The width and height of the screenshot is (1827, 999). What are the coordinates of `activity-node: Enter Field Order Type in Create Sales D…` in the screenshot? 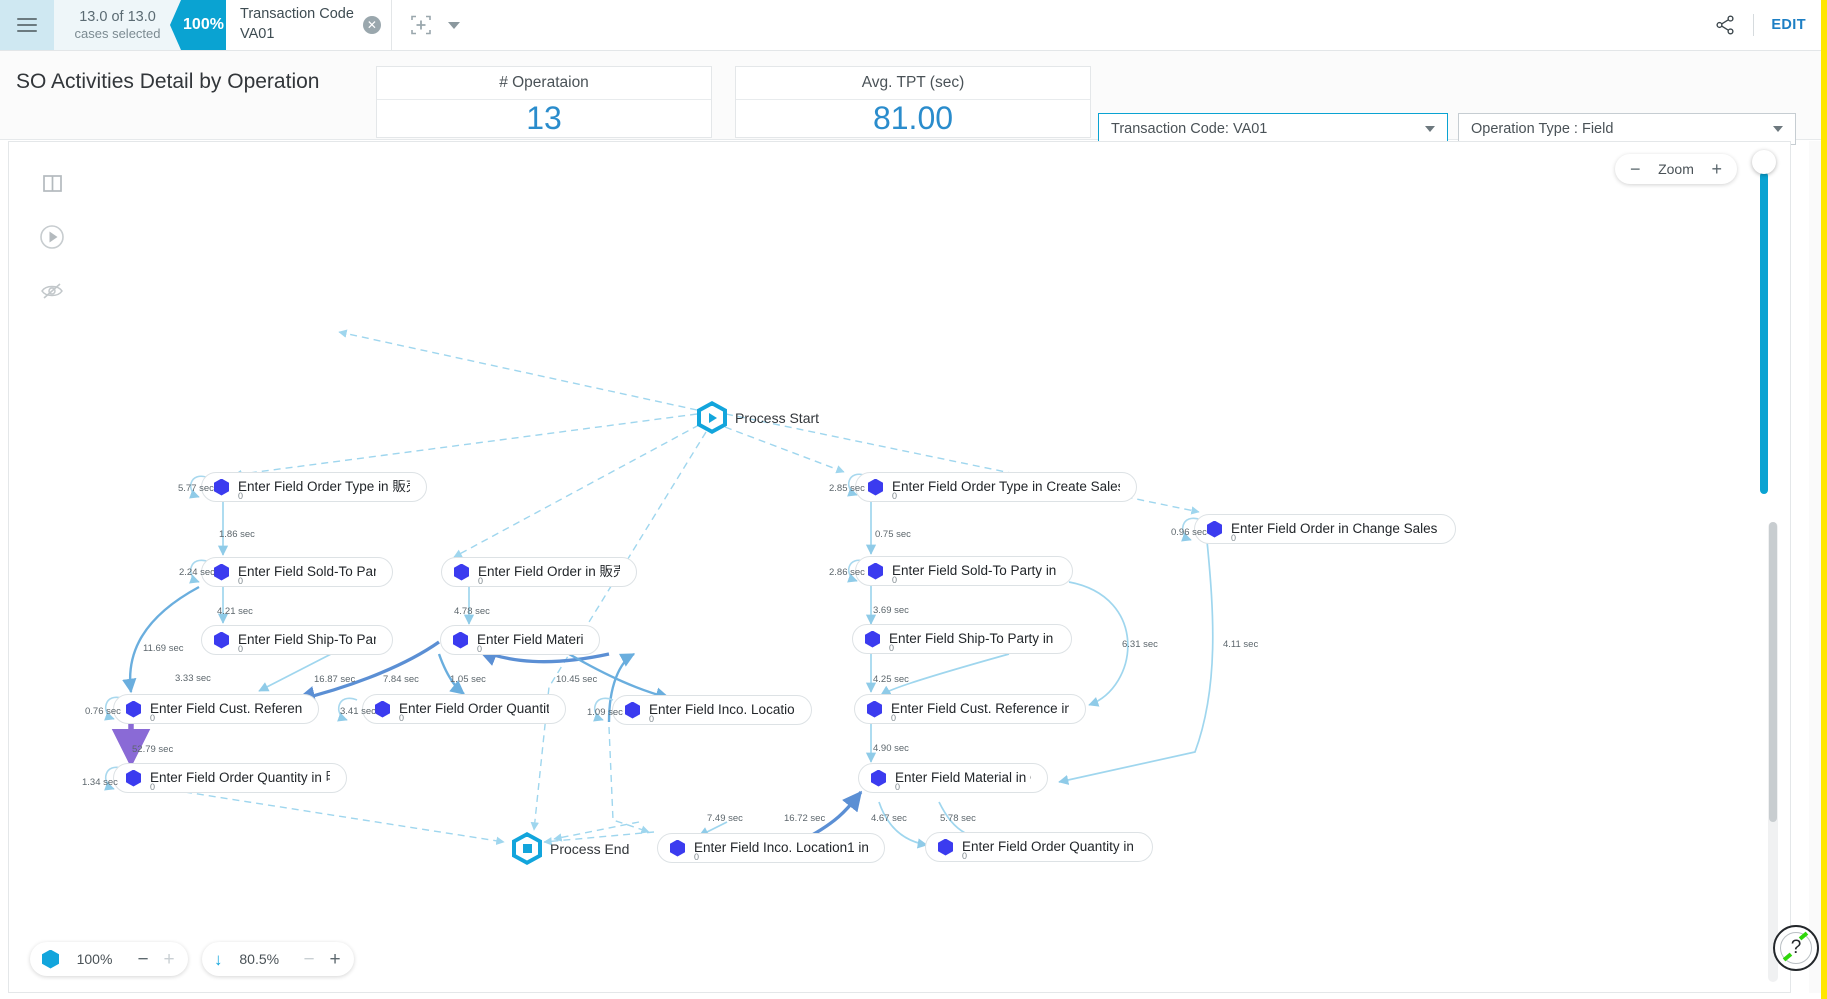 It's located at (996, 487).